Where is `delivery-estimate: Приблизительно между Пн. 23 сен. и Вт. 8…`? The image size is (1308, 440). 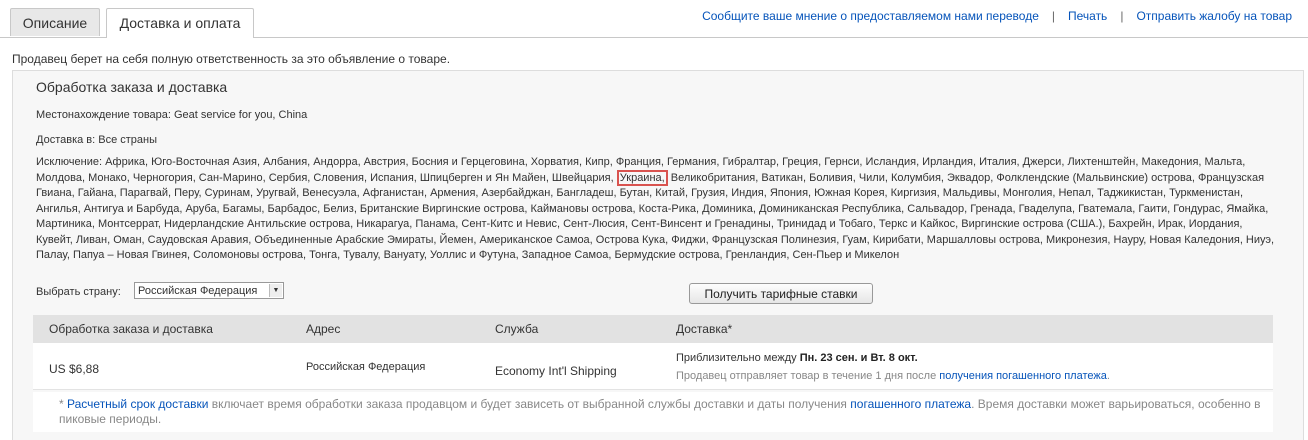
delivery-estimate: Приблизительно между Пн. 23 сен. и Вт. 8… is located at coordinates (797, 358).